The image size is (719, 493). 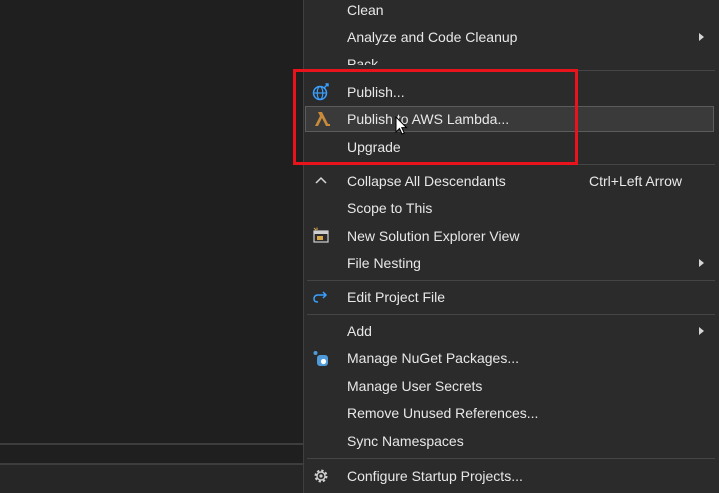 What do you see at coordinates (321, 476) in the screenshot?
I see `gear-icon` at bounding box center [321, 476].